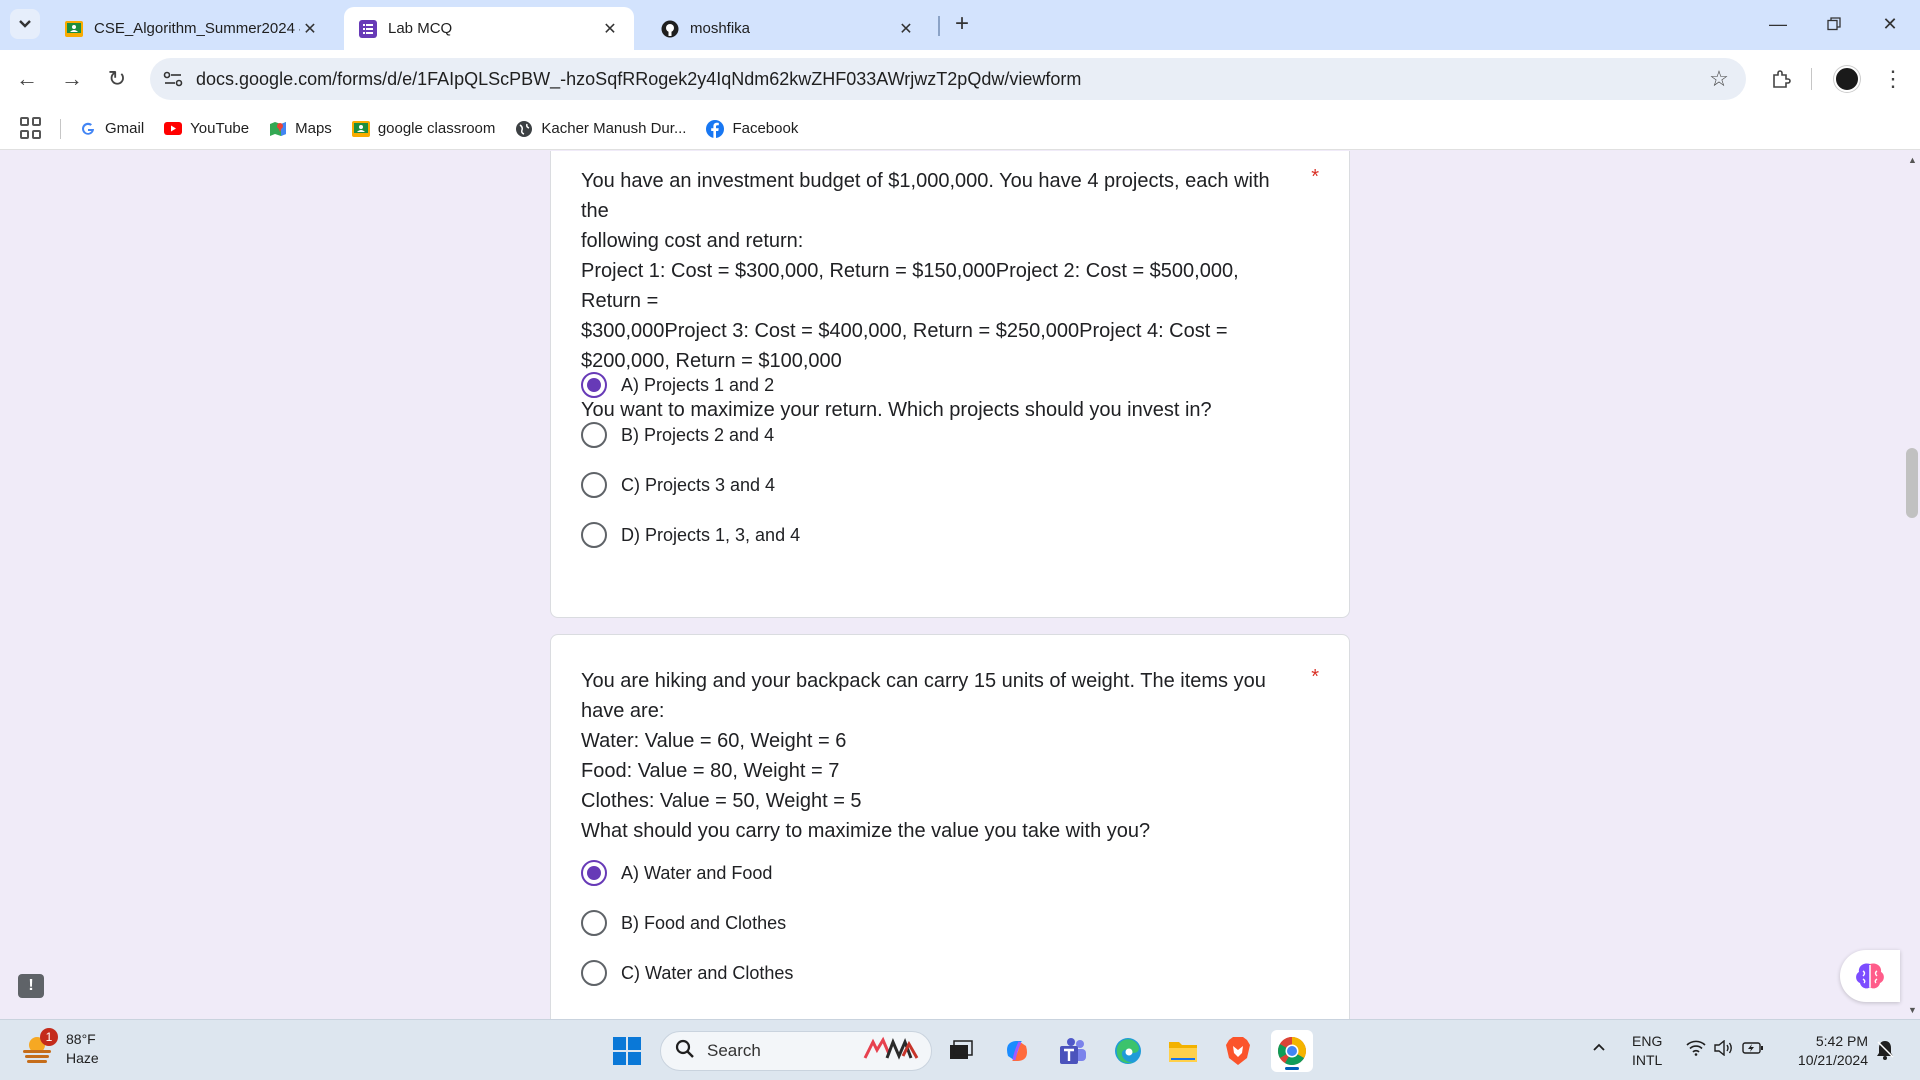 The height and width of the screenshot is (1080, 1920). What do you see at coordinates (962, 23) in the screenshot?
I see `new-tab-button: +` at bounding box center [962, 23].